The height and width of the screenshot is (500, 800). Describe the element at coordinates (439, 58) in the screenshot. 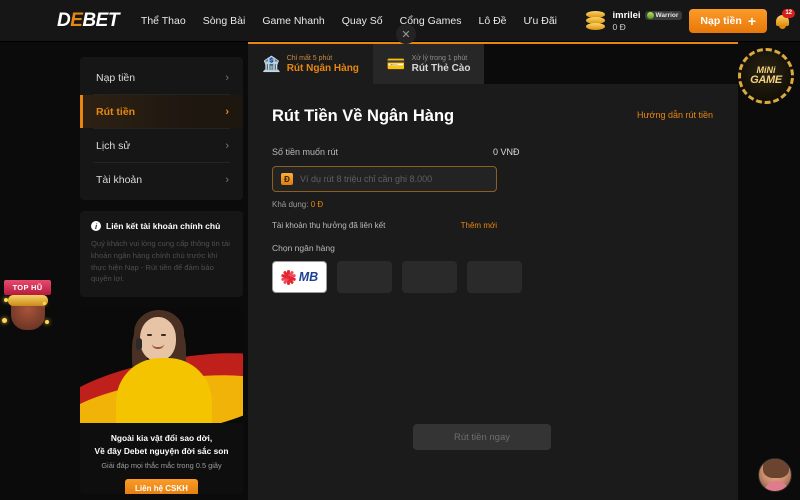

I see `tab-subtitle: Xử lý trong 1 phút` at that location.